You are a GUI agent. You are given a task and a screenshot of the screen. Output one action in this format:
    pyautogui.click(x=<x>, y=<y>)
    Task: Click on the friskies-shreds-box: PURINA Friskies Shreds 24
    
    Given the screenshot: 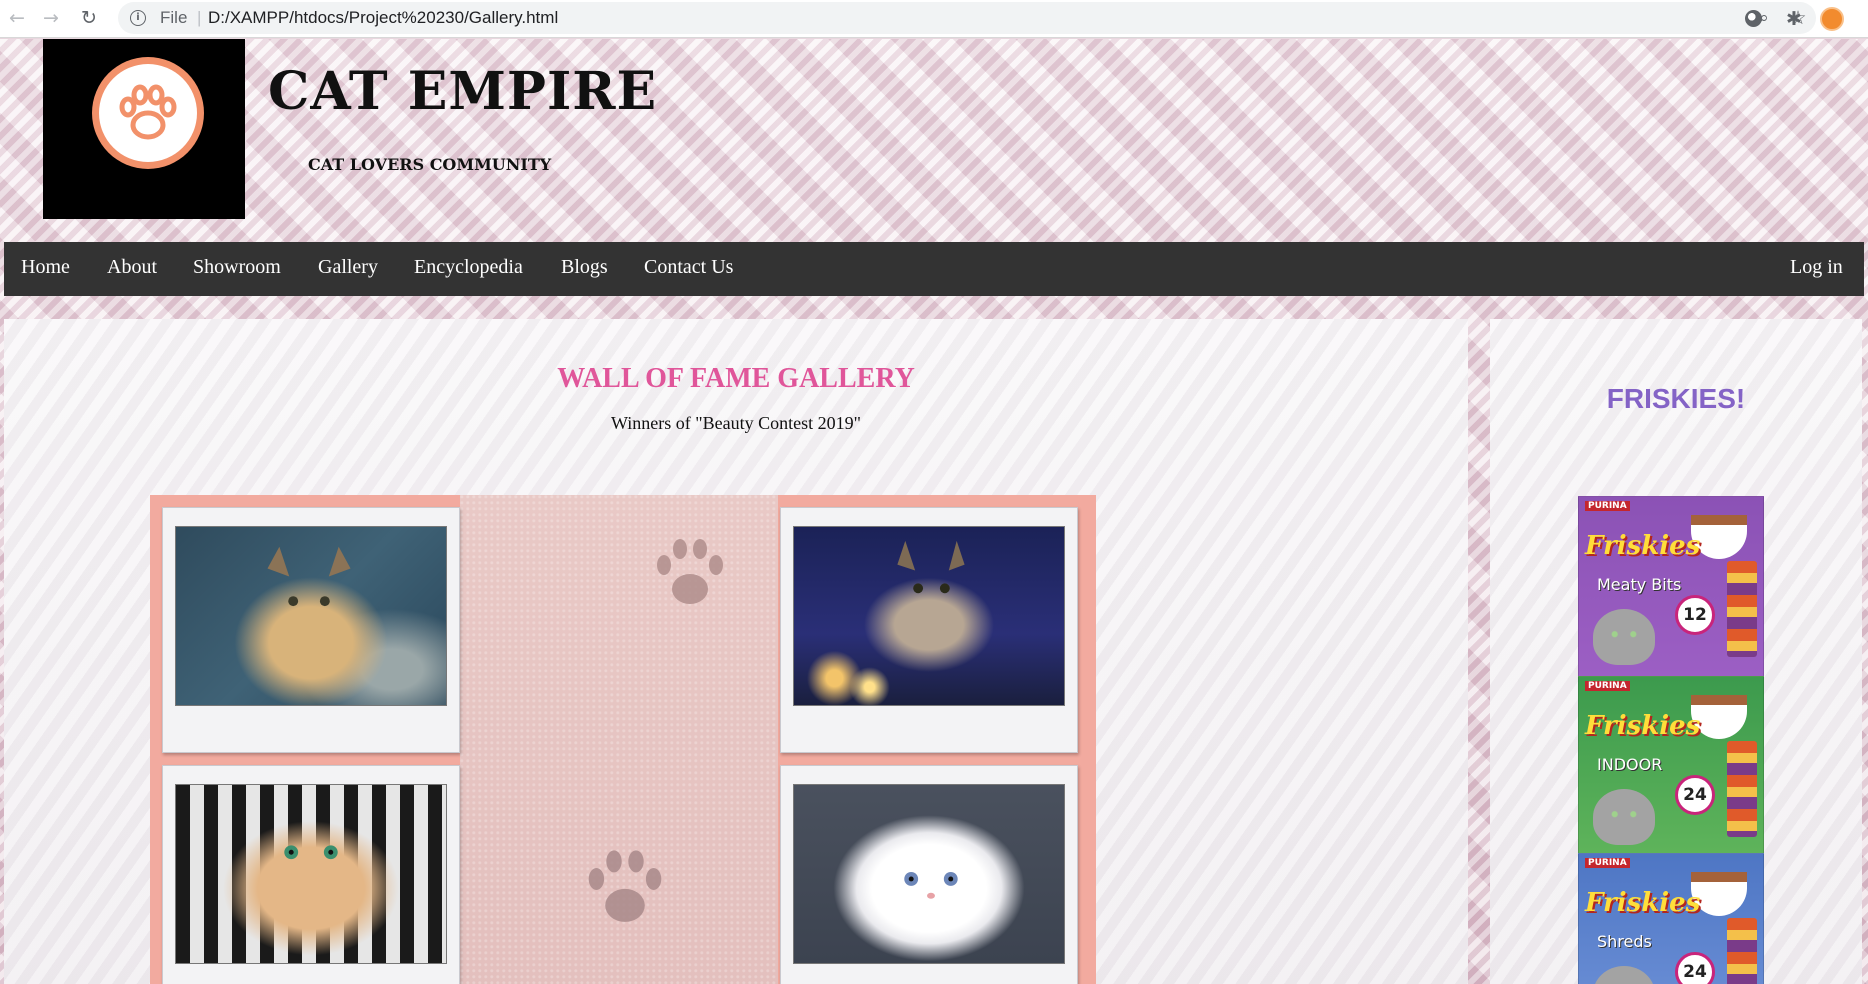 What is the action you would take?
    pyautogui.click(x=1671, y=918)
    